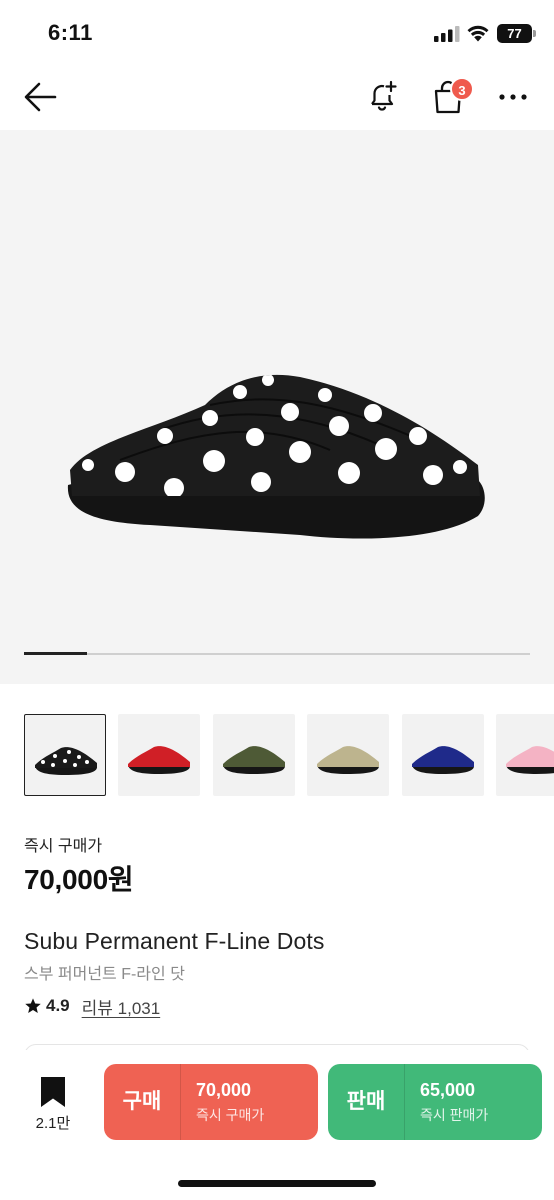  Describe the element at coordinates (66, 761) in the screenshot. I see `thumb-dots-image` at that location.